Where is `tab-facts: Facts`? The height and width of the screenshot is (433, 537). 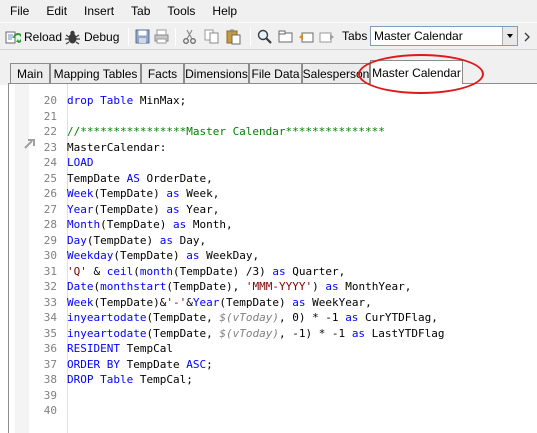 tab-facts: Facts is located at coordinates (162, 73).